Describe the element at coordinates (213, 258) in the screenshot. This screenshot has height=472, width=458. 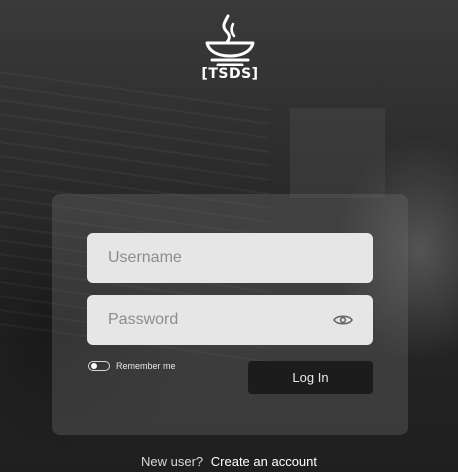
I see `username-input` at that location.